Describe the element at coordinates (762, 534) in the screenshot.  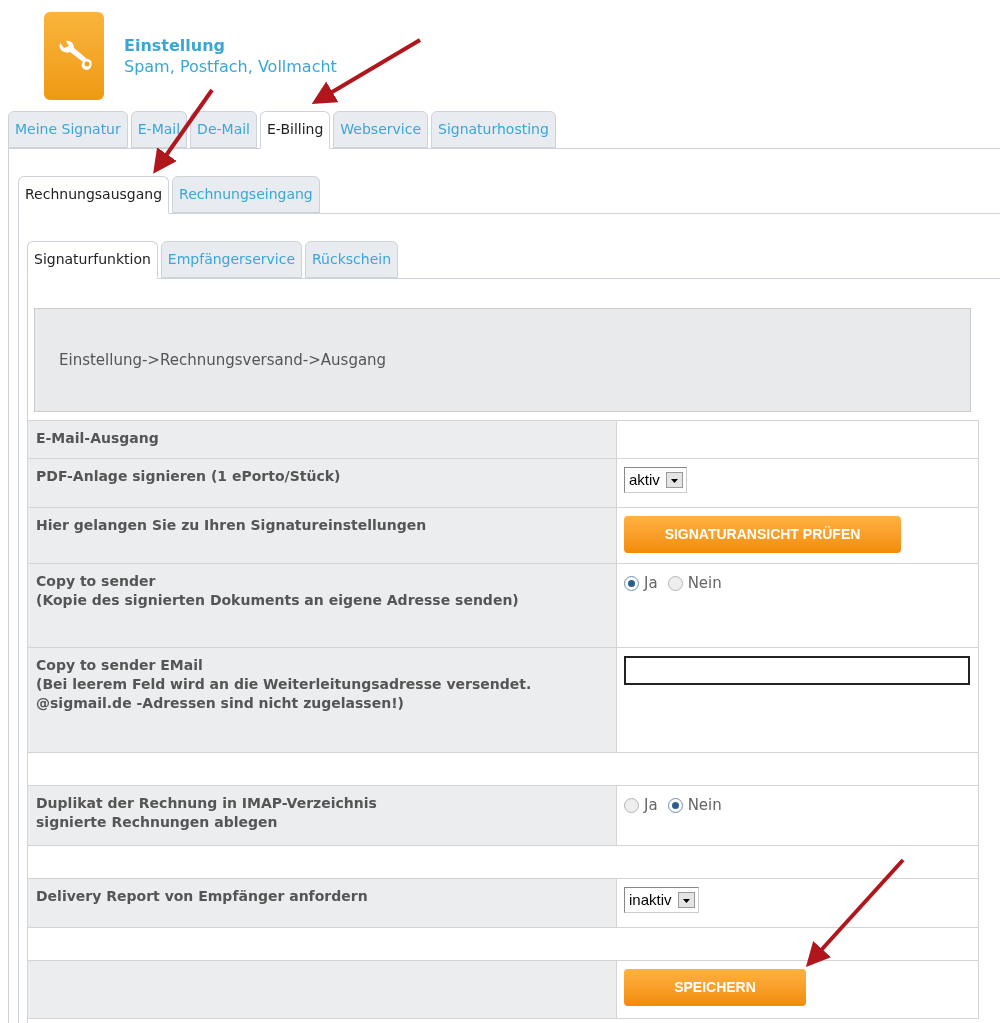
I see `action-button: SIGNATURANSICHT PRÜFEN` at that location.